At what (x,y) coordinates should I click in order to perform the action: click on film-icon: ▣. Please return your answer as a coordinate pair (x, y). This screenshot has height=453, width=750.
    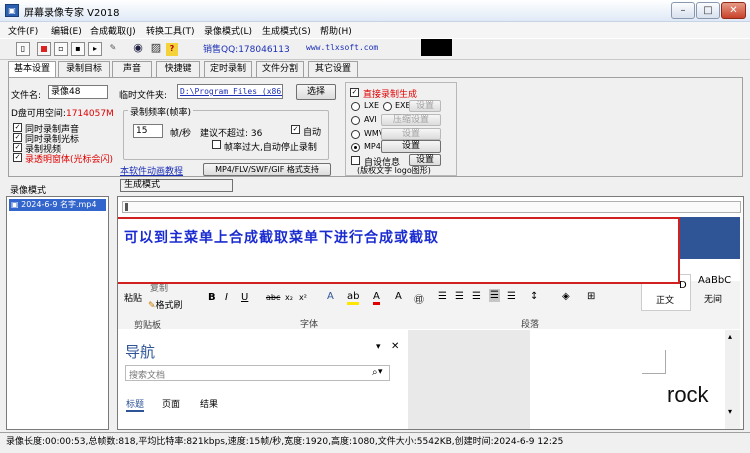
    Looking at the image, I should click on (12, 10).